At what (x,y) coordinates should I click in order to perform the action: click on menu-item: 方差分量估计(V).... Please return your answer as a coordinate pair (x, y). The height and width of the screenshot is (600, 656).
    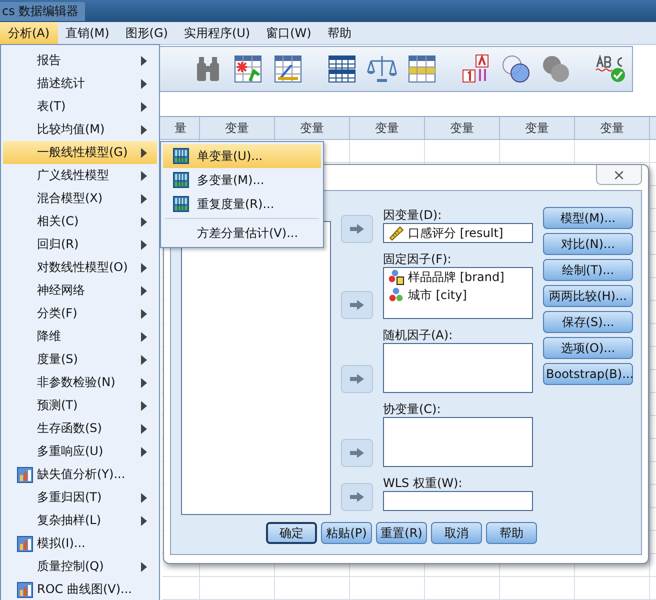
    Looking at the image, I should click on (242, 233).